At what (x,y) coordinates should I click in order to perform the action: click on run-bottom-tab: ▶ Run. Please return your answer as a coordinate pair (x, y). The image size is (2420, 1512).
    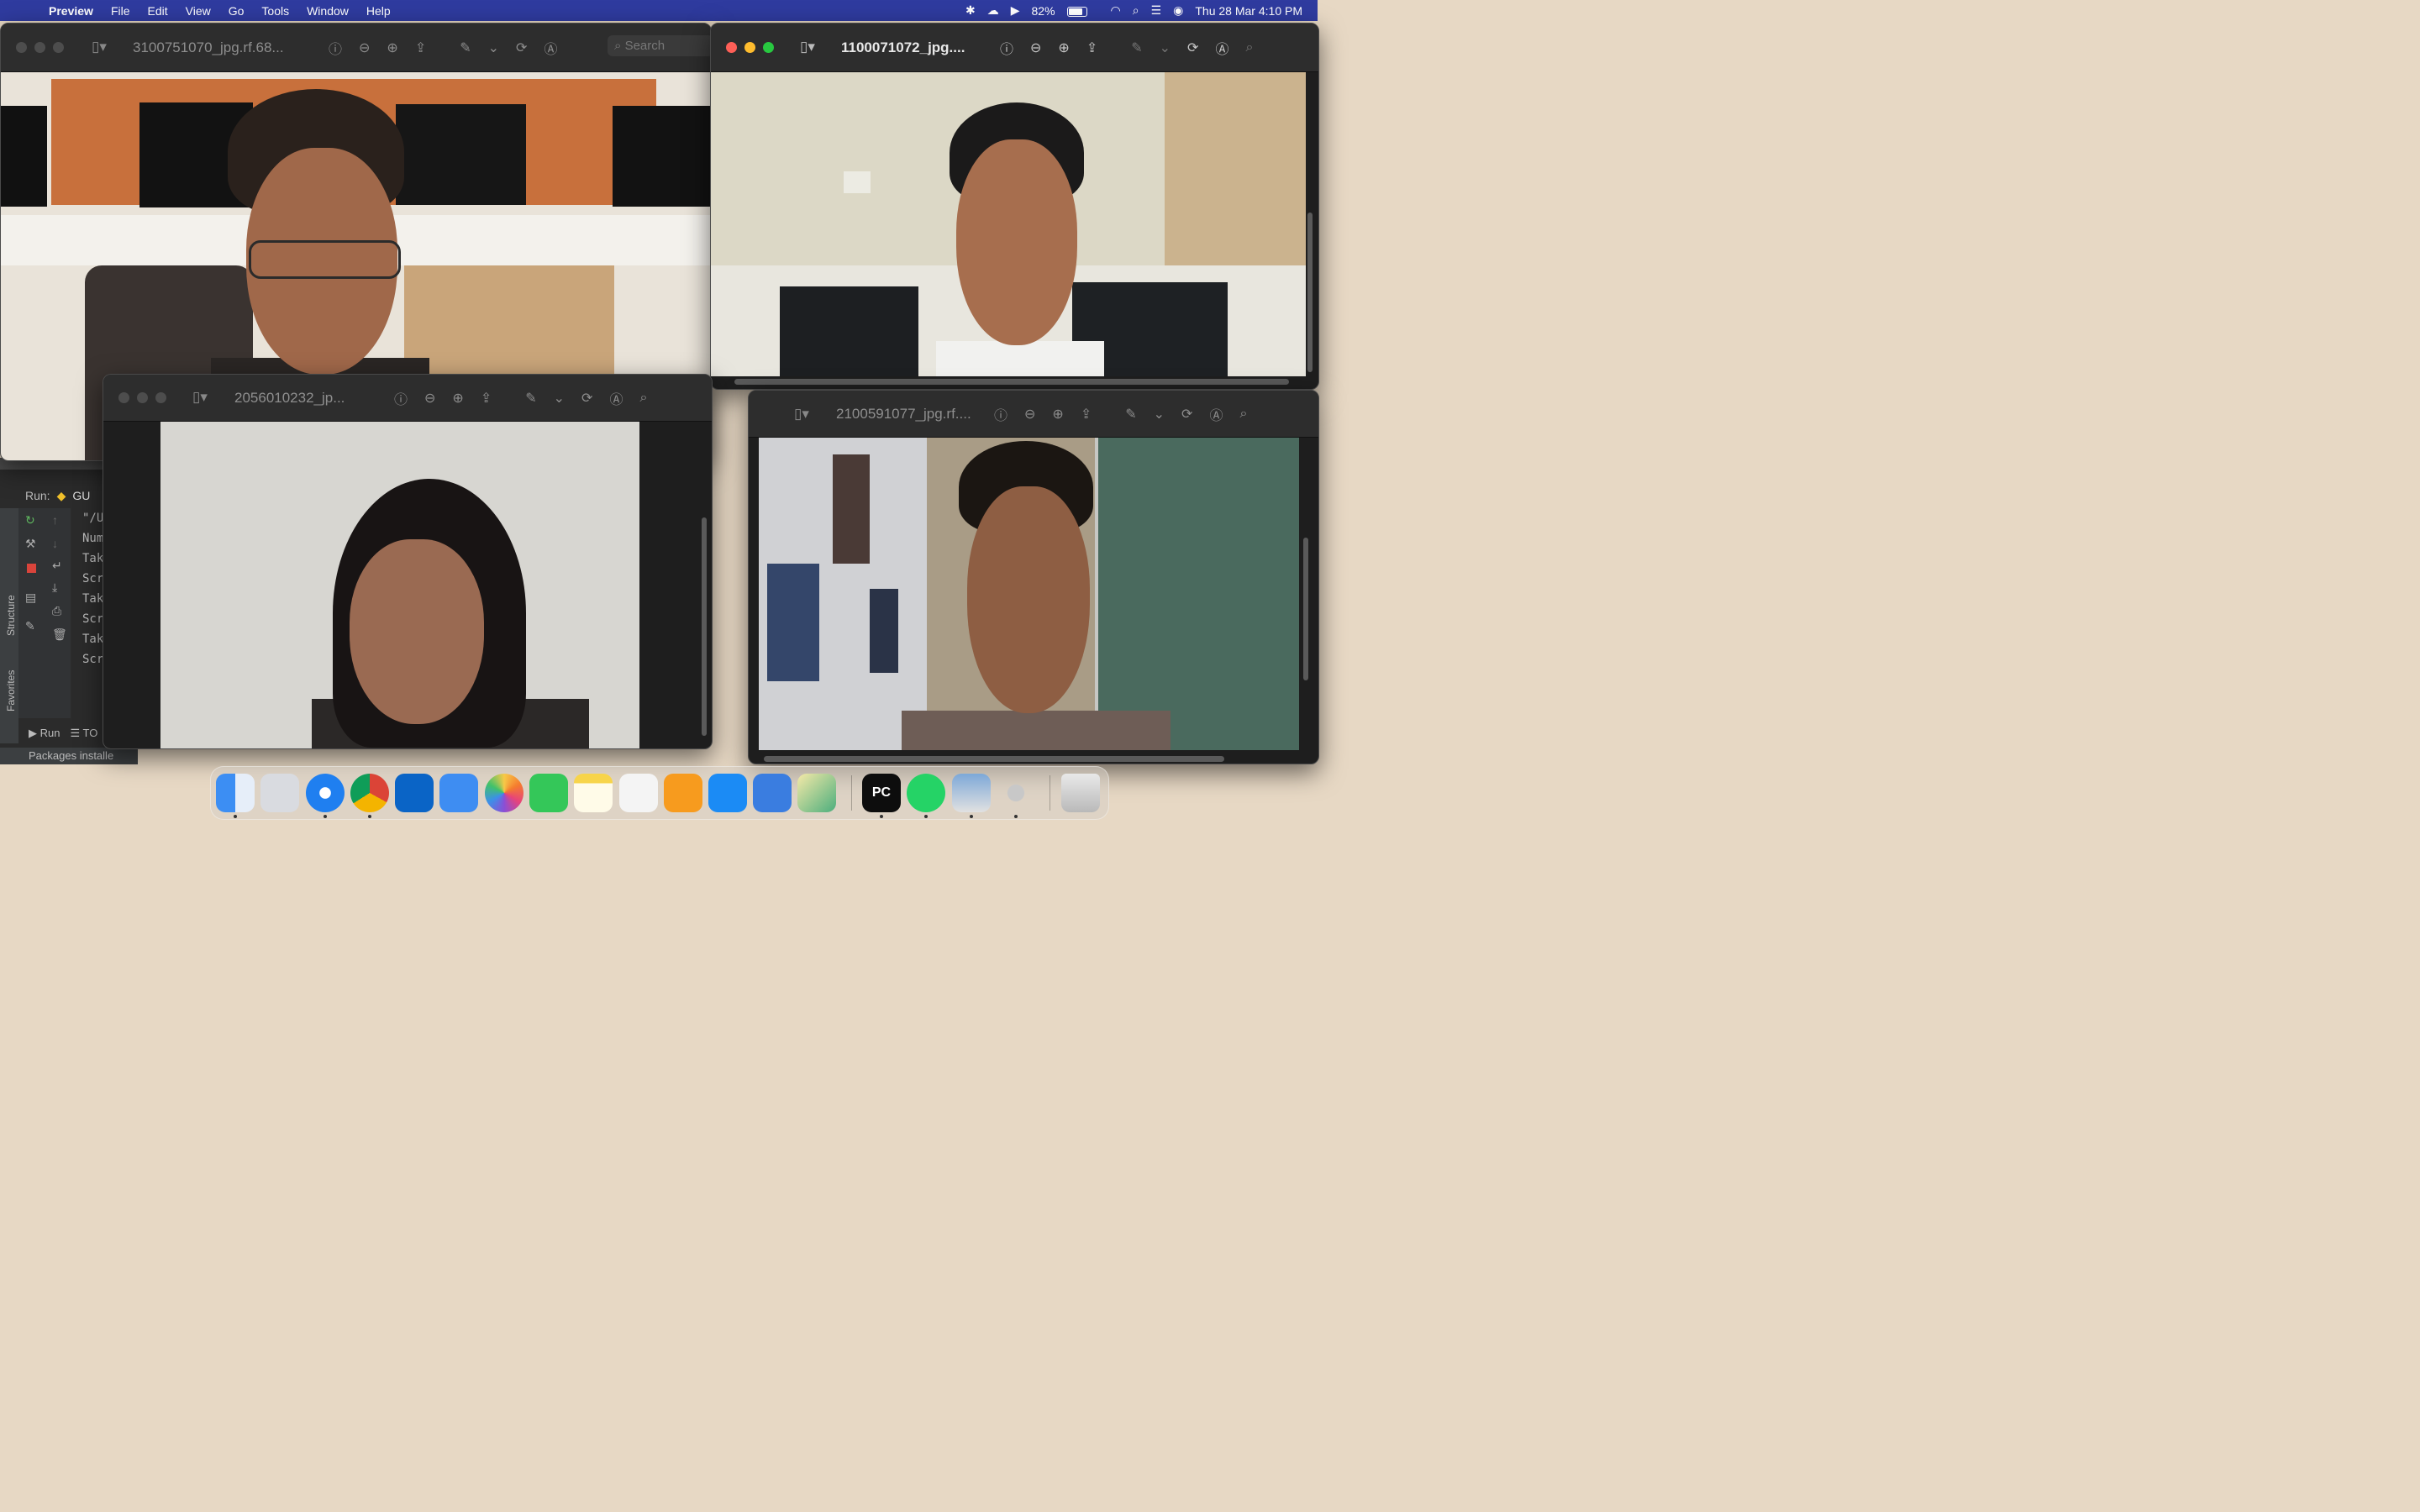
    Looking at the image, I should click on (44, 735).